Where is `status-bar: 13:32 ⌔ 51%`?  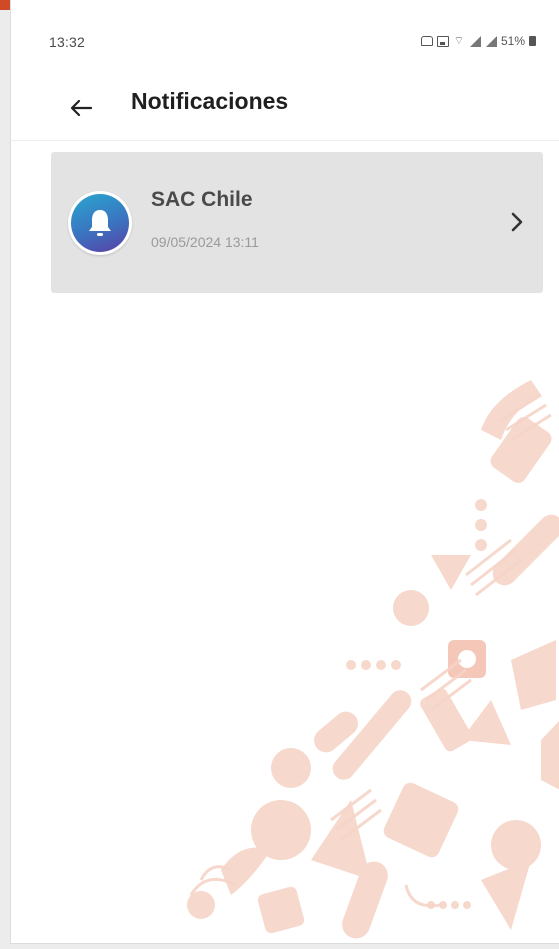 status-bar: 13:32 ⌔ 51% is located at coordinates (285, 40).